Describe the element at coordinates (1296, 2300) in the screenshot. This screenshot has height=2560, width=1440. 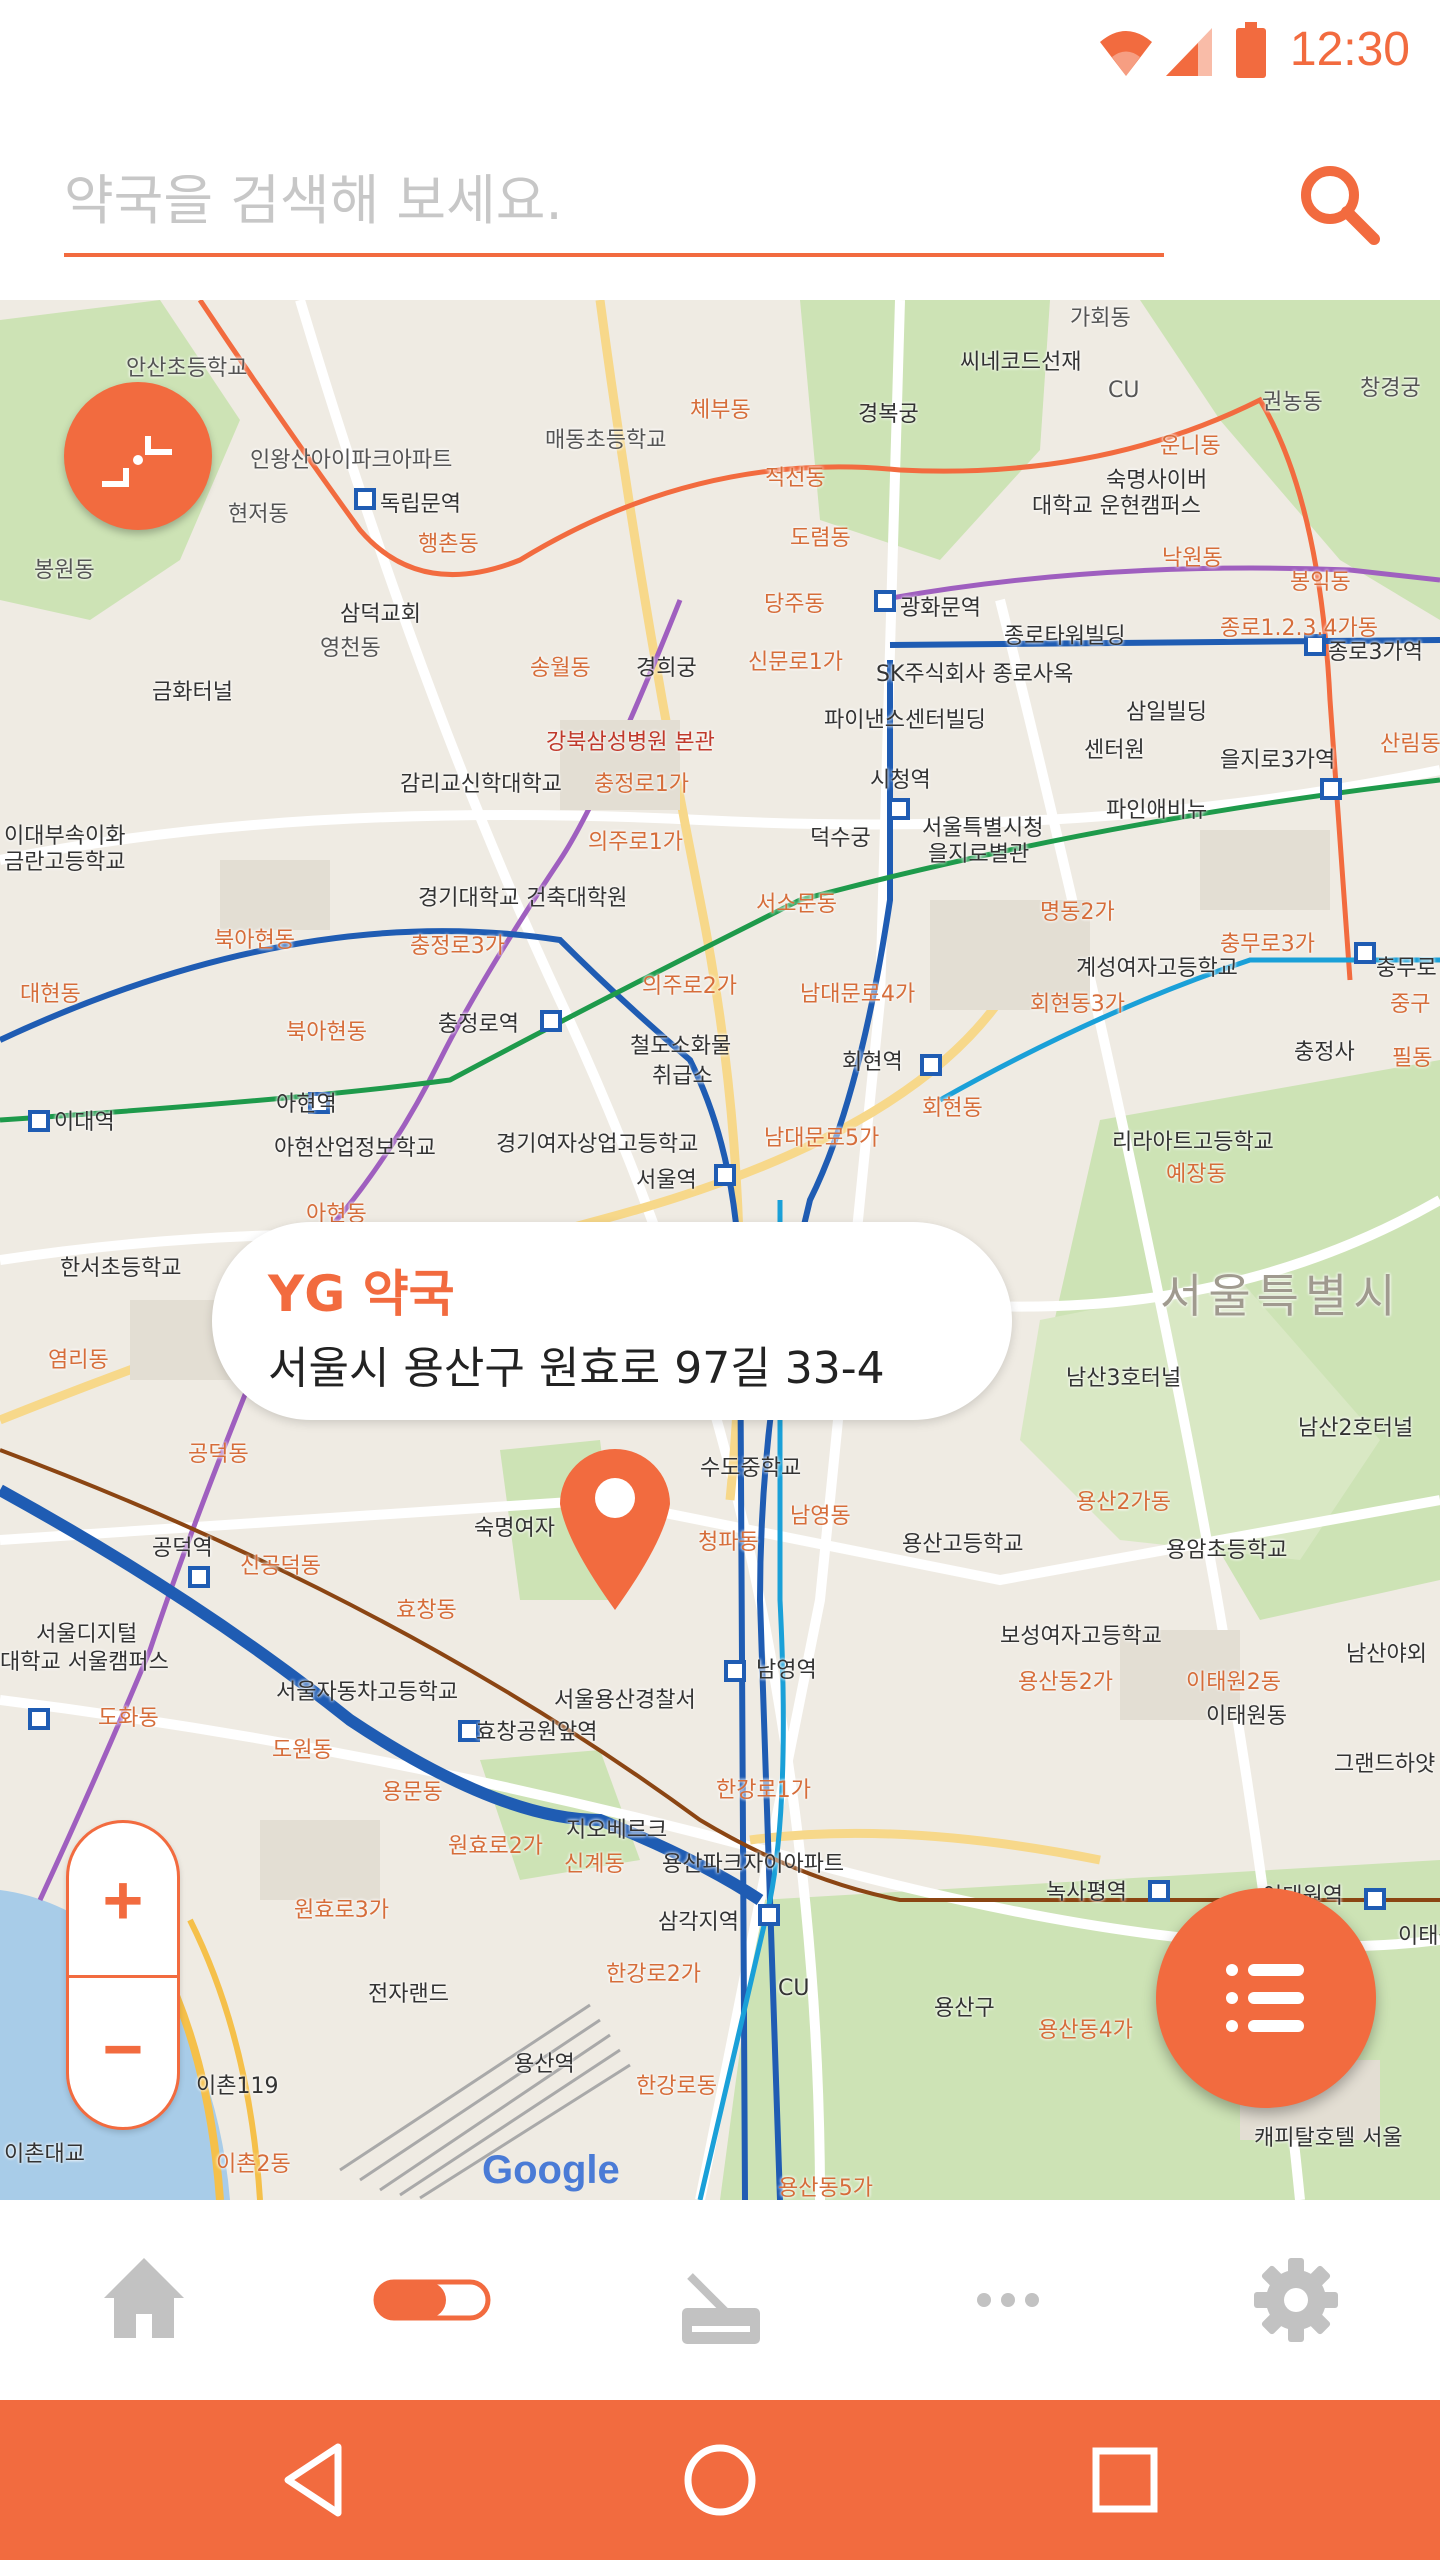
I see `gear-icon` at that location.